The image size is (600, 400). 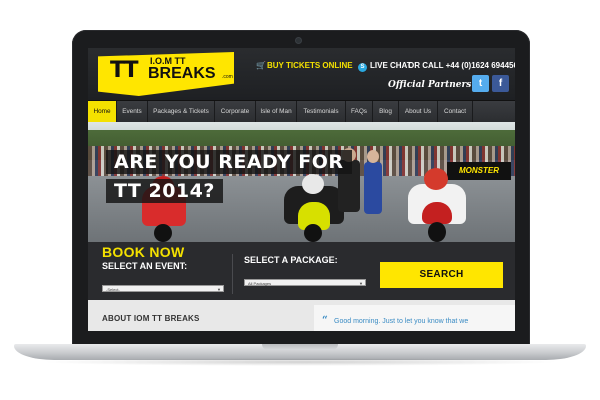 What do you see at coordinates (113, 289) in the screenshot?
I see `event-select-value: -Select-` at bounding box center [113, 289].